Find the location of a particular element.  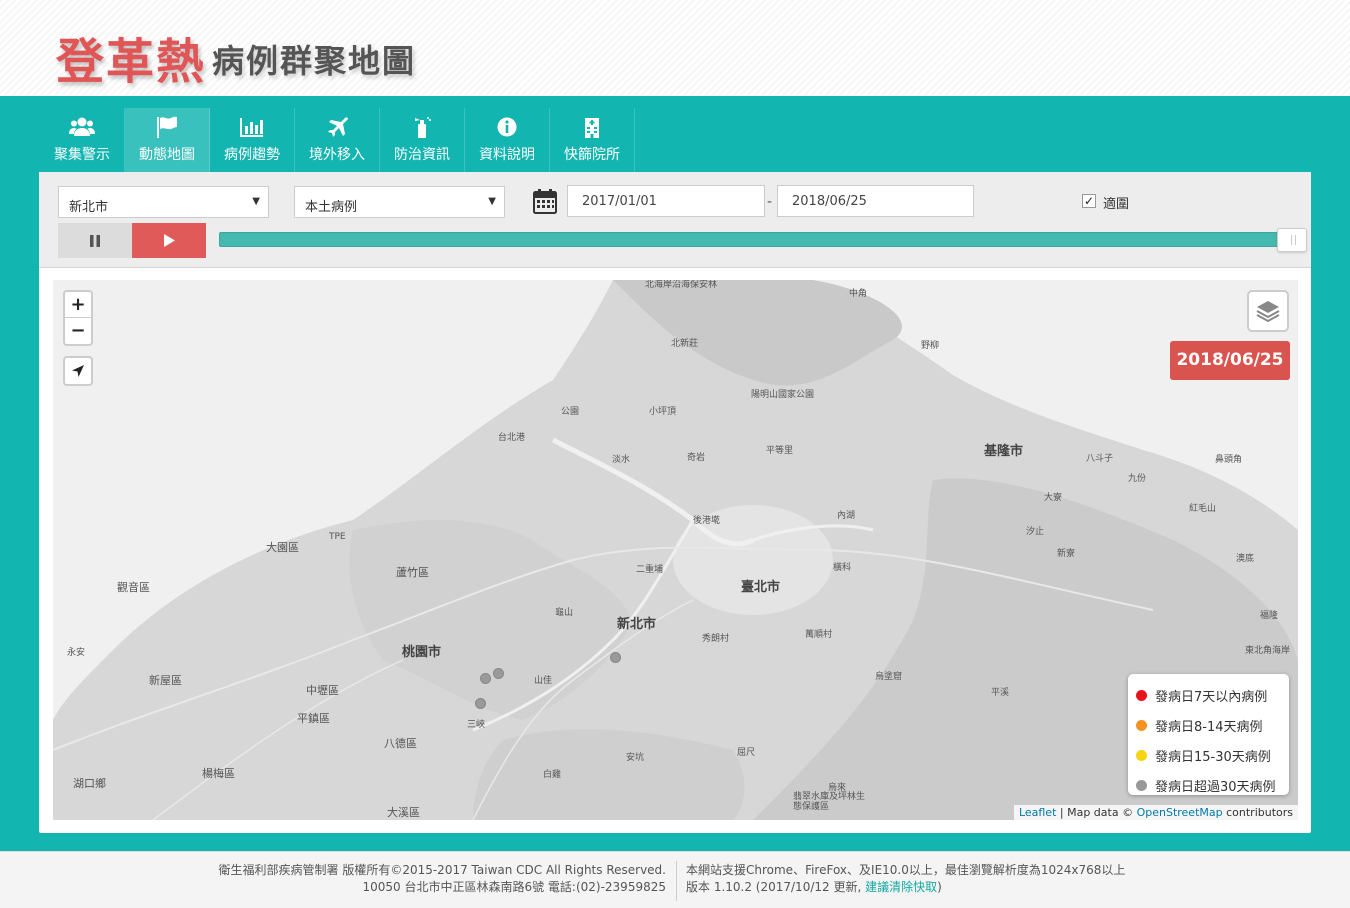

legend-label: 發病日15-30天病例 is located at coordinates (1213, 757).